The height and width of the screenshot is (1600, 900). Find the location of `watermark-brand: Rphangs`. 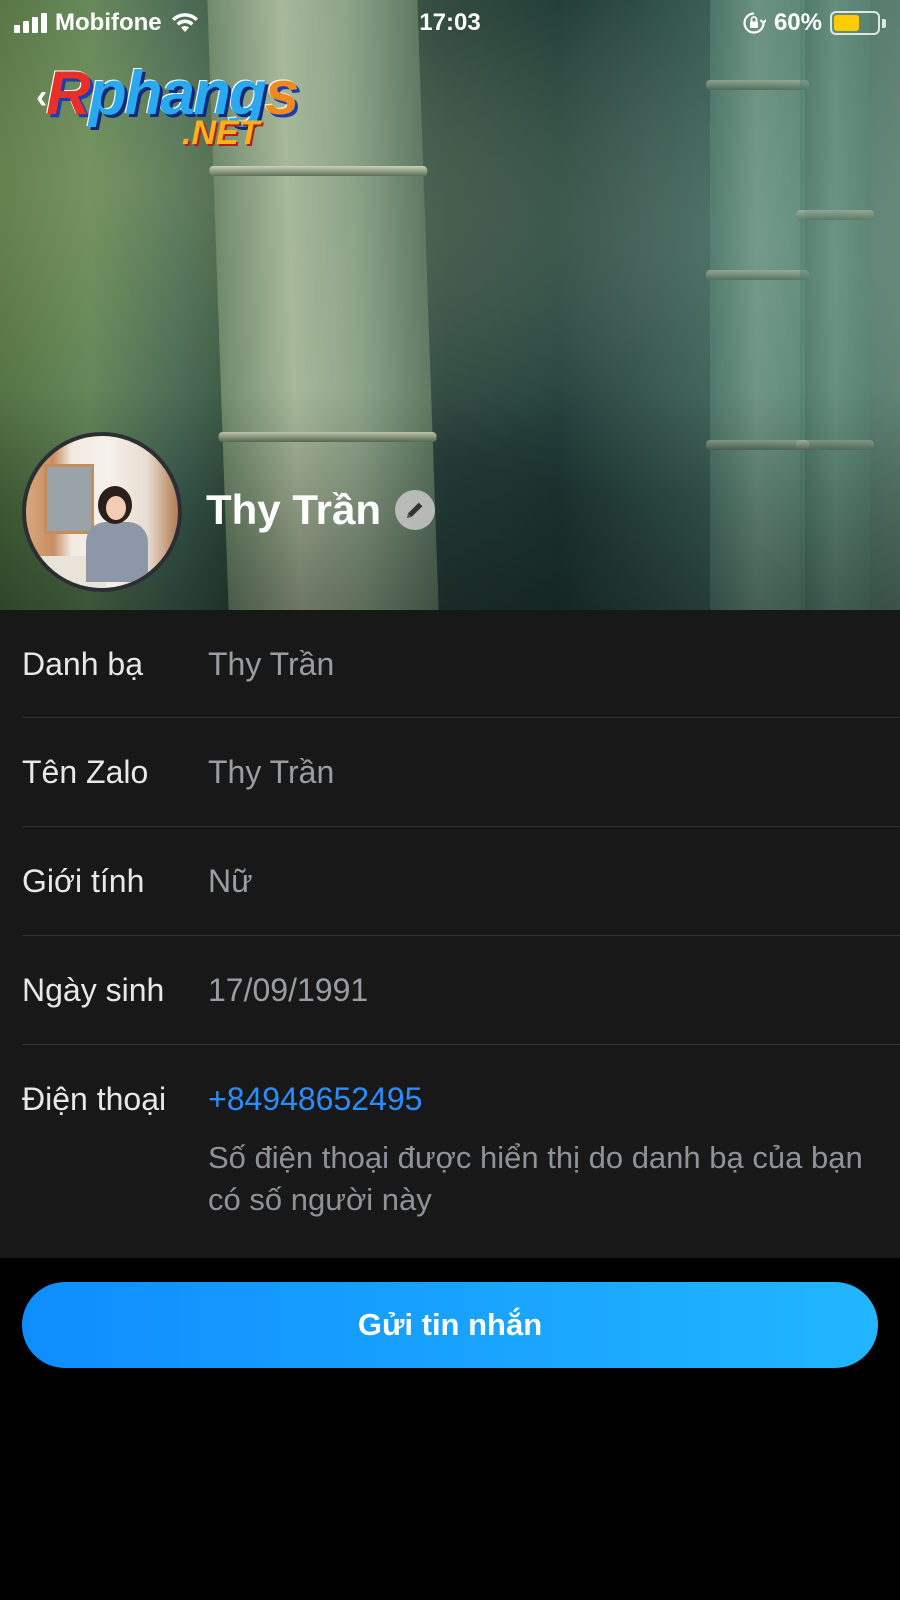

watermark-brand: Rphangs is located at coordinates (172, 93).